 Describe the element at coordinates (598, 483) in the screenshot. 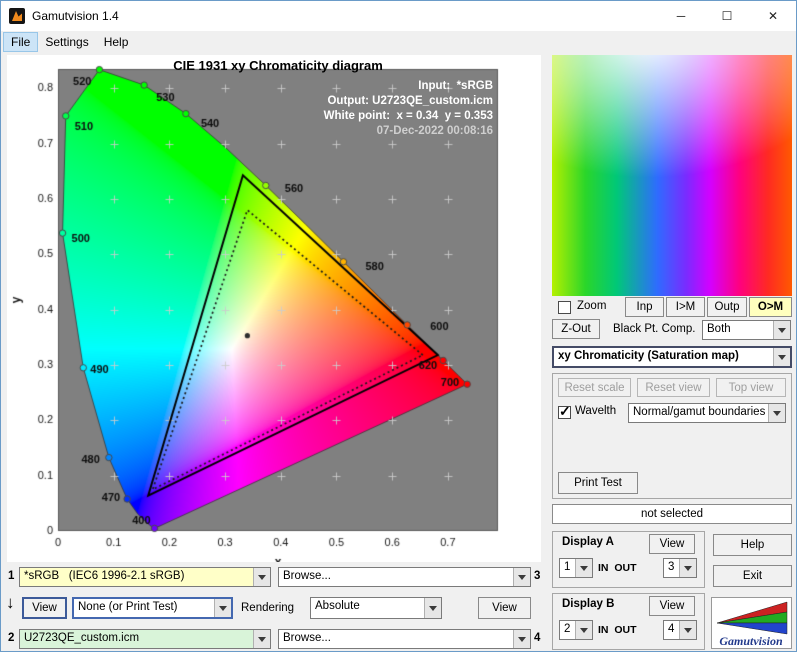

I see `print-test-button: Print Test` at that location.